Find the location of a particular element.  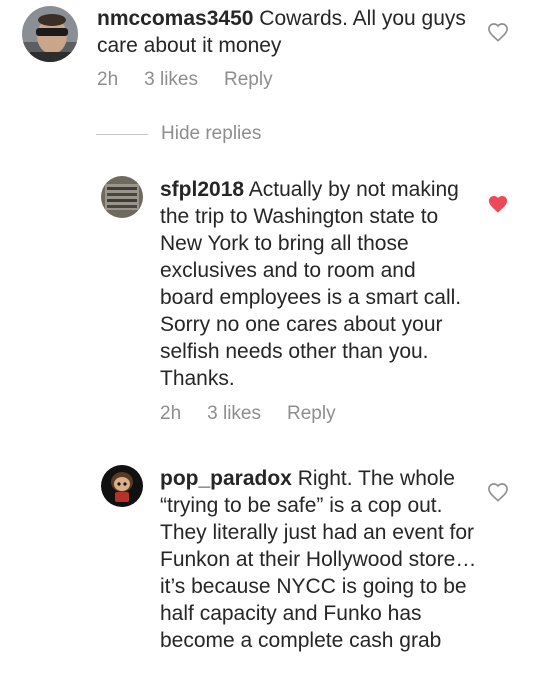

hide-replies-button: Hide replies is located at coordinates (178, 134).